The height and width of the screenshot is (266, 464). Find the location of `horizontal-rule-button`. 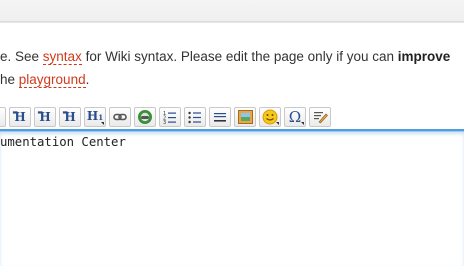

horizontal-rule-button is located at coordinates (220, 117).